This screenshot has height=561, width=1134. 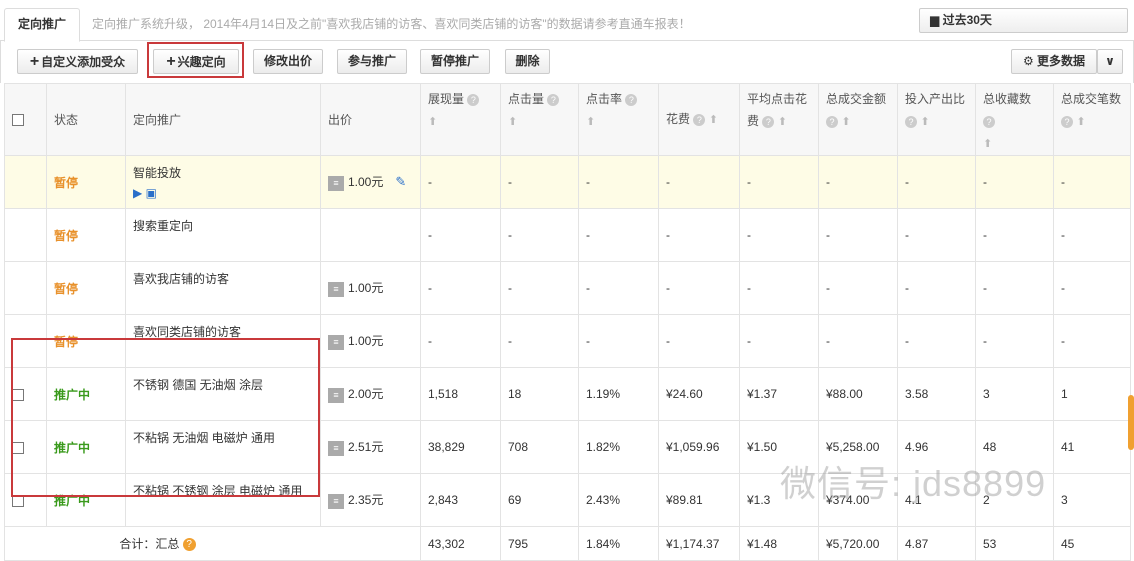 I want to click on label: 总成交笔数, so click(x=1091, y=99).